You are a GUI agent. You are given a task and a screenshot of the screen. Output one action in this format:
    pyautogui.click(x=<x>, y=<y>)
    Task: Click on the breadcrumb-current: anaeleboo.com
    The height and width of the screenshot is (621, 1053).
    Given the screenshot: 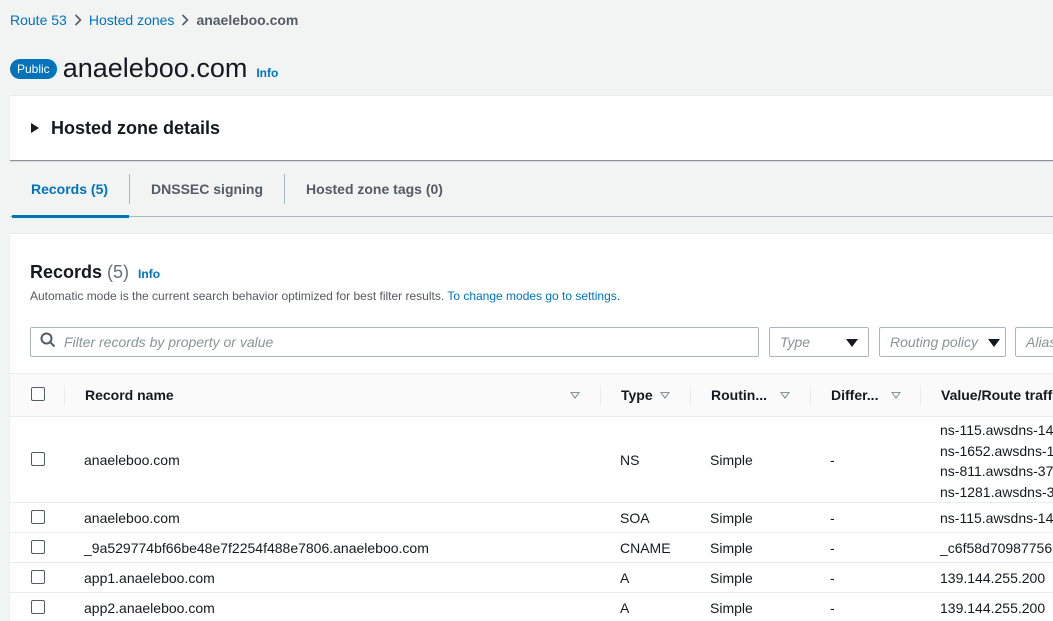 What is the action you would take?
    pyautogui.click(x=247, y=20)
    